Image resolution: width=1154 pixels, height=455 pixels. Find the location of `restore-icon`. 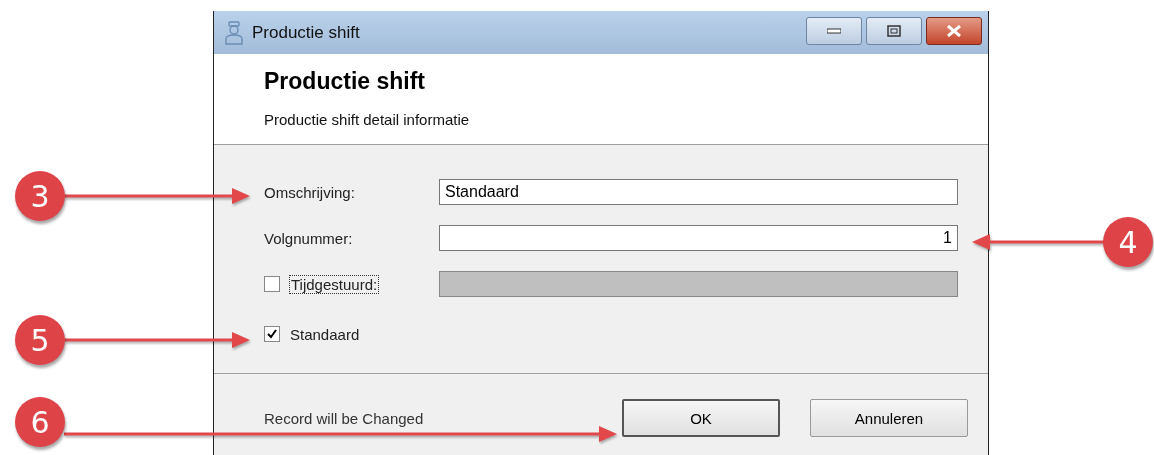

restore-icon is located at coordinates (894, 31).